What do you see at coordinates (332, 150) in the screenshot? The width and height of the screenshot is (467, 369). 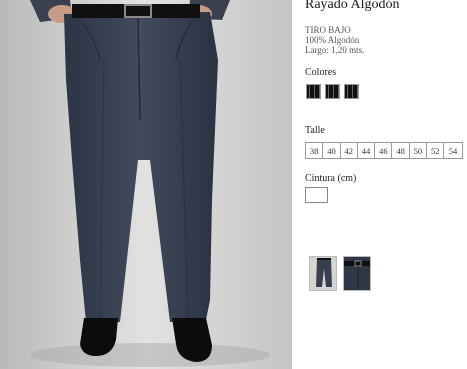 I see `size-option: 40` at bounding box center [332, 150].